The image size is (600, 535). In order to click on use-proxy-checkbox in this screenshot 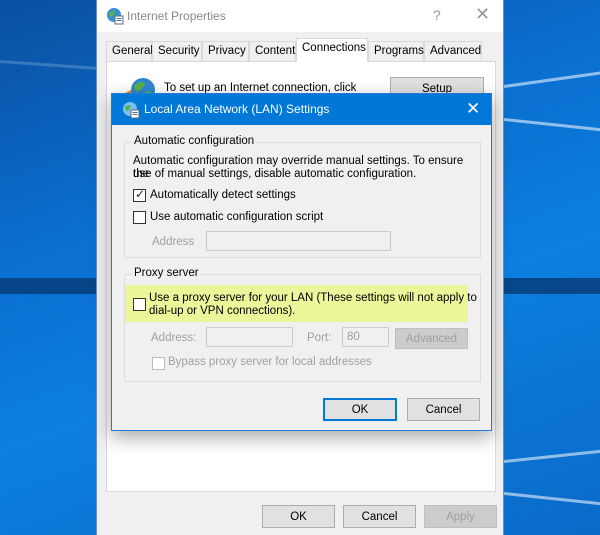, I will do `click(139, 304)`.